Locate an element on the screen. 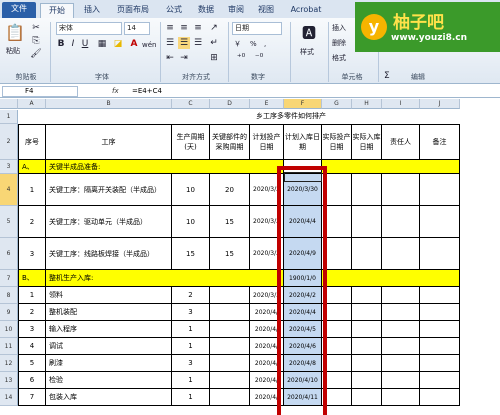  row-header: 4 is located at coordinates (9, 190).